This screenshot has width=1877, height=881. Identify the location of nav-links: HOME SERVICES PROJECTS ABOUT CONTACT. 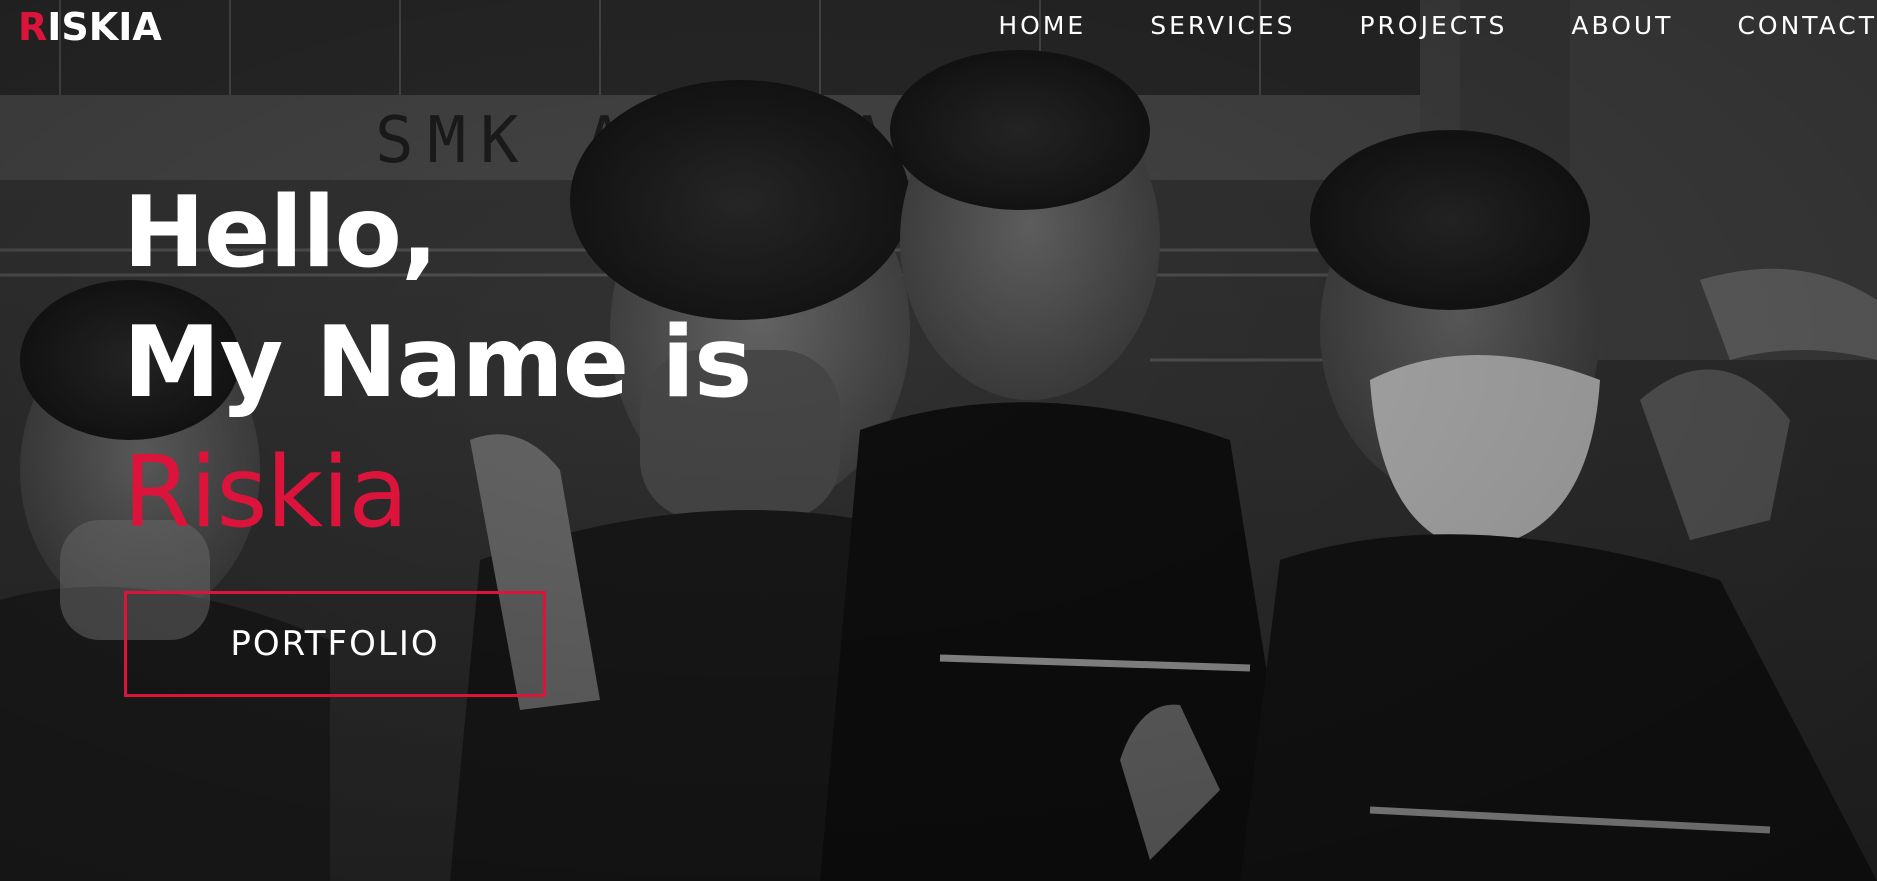
(1405, 26).